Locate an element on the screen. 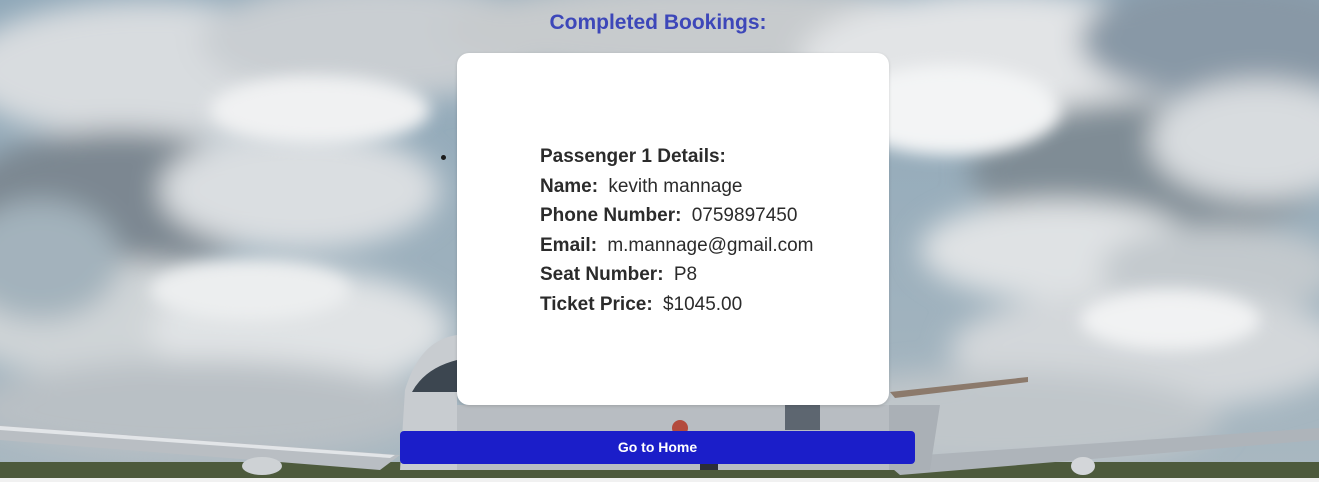  email-row: Email: m.mannage@gmail.com is located at coordinates (677, 246).